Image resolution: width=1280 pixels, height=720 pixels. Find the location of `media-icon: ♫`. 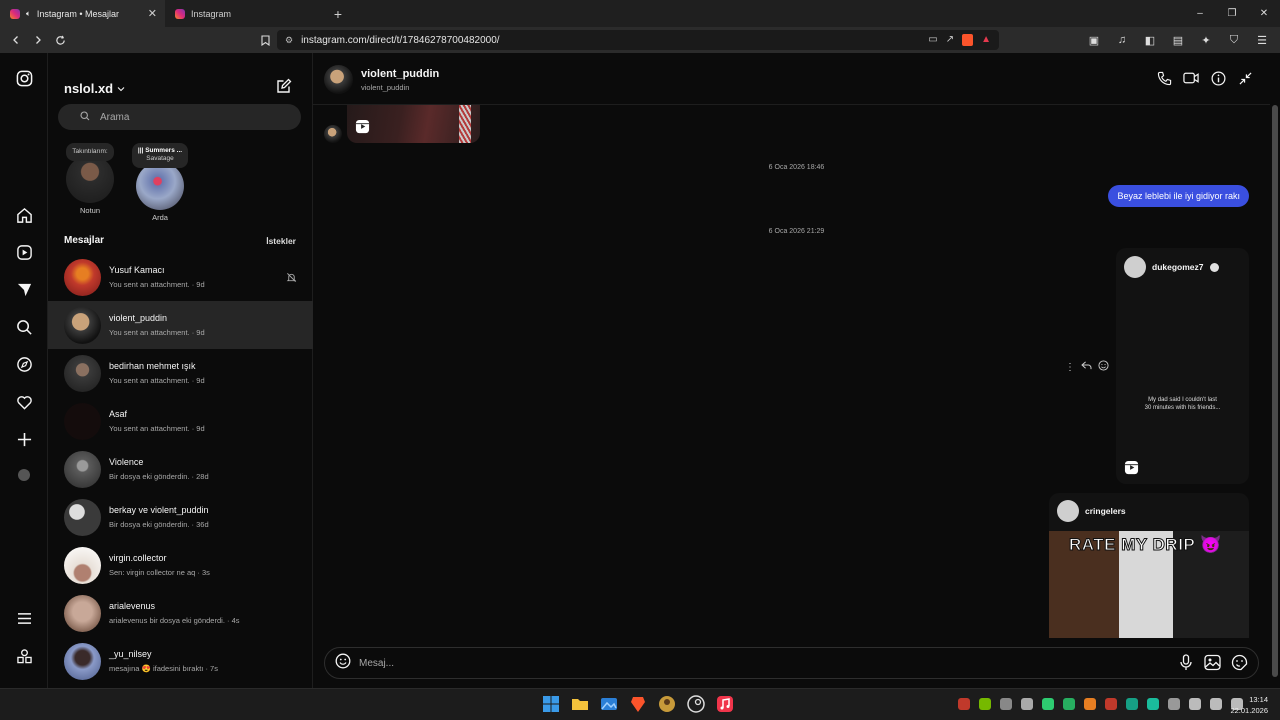

media-icon: ♫ is located at coordinates (1122, 40).